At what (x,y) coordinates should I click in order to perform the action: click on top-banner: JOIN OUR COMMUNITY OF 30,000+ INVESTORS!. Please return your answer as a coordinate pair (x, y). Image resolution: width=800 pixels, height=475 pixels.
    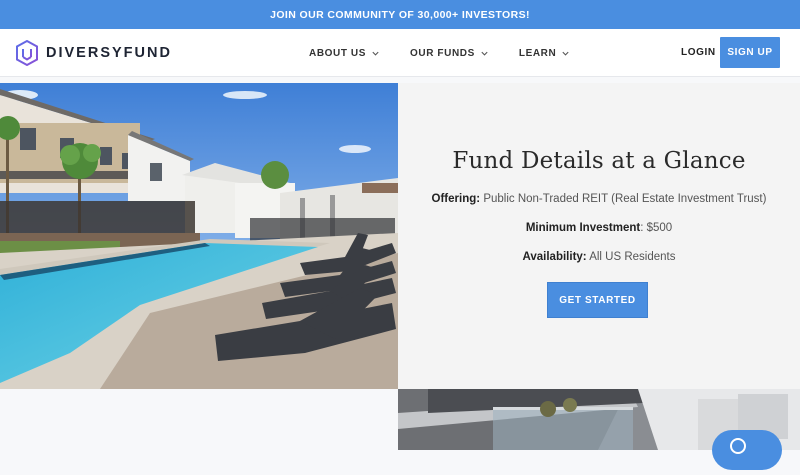
    Looking at the image, I should click on (400, 14).